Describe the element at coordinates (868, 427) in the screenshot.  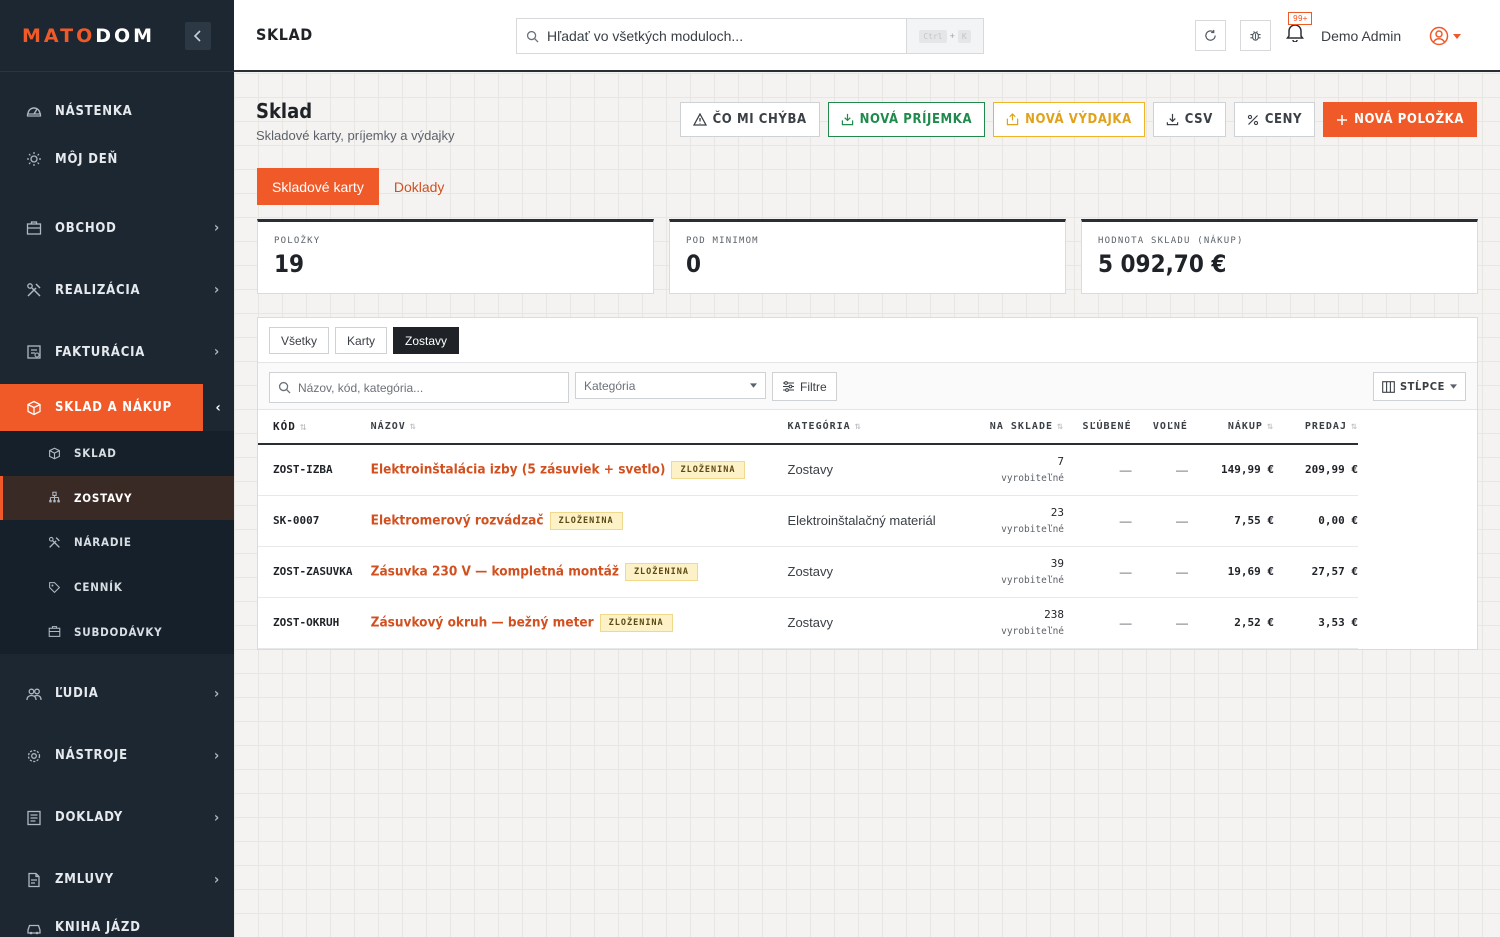
I see `col-header-kategoria: KATEGÓRIA ⇅` at that location.